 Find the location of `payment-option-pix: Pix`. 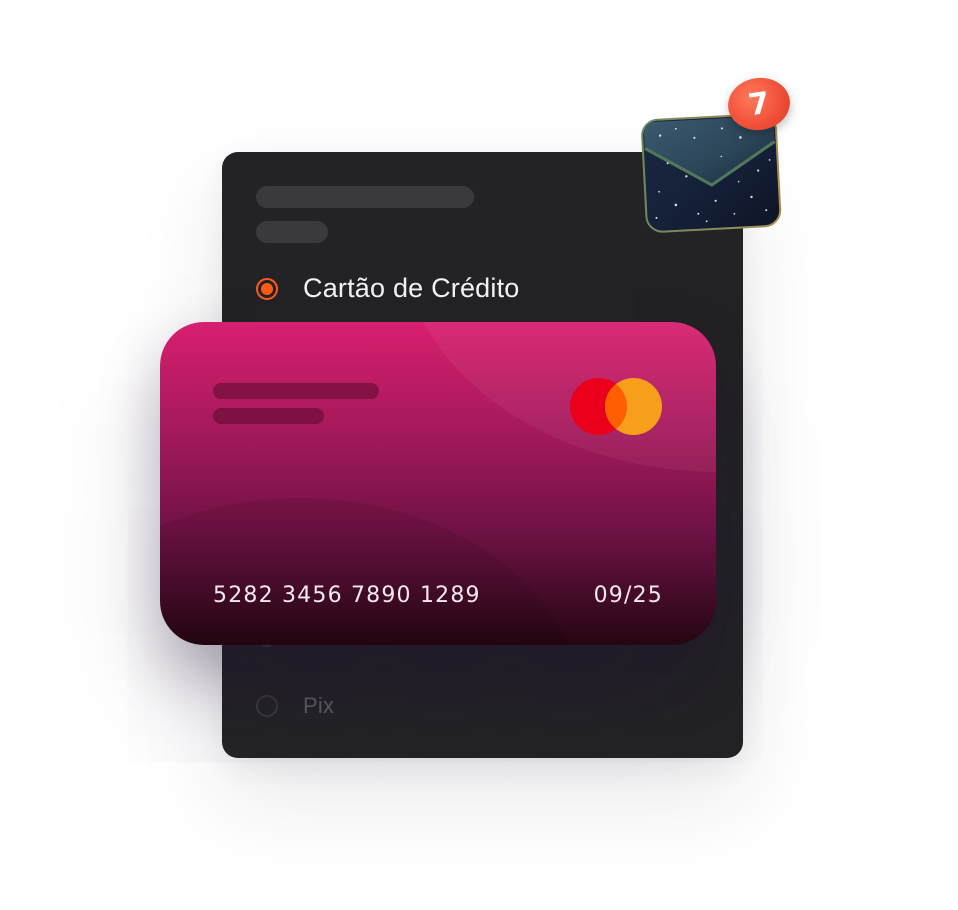

payment-option-pix: Pix is located at coordinates (295, 706).